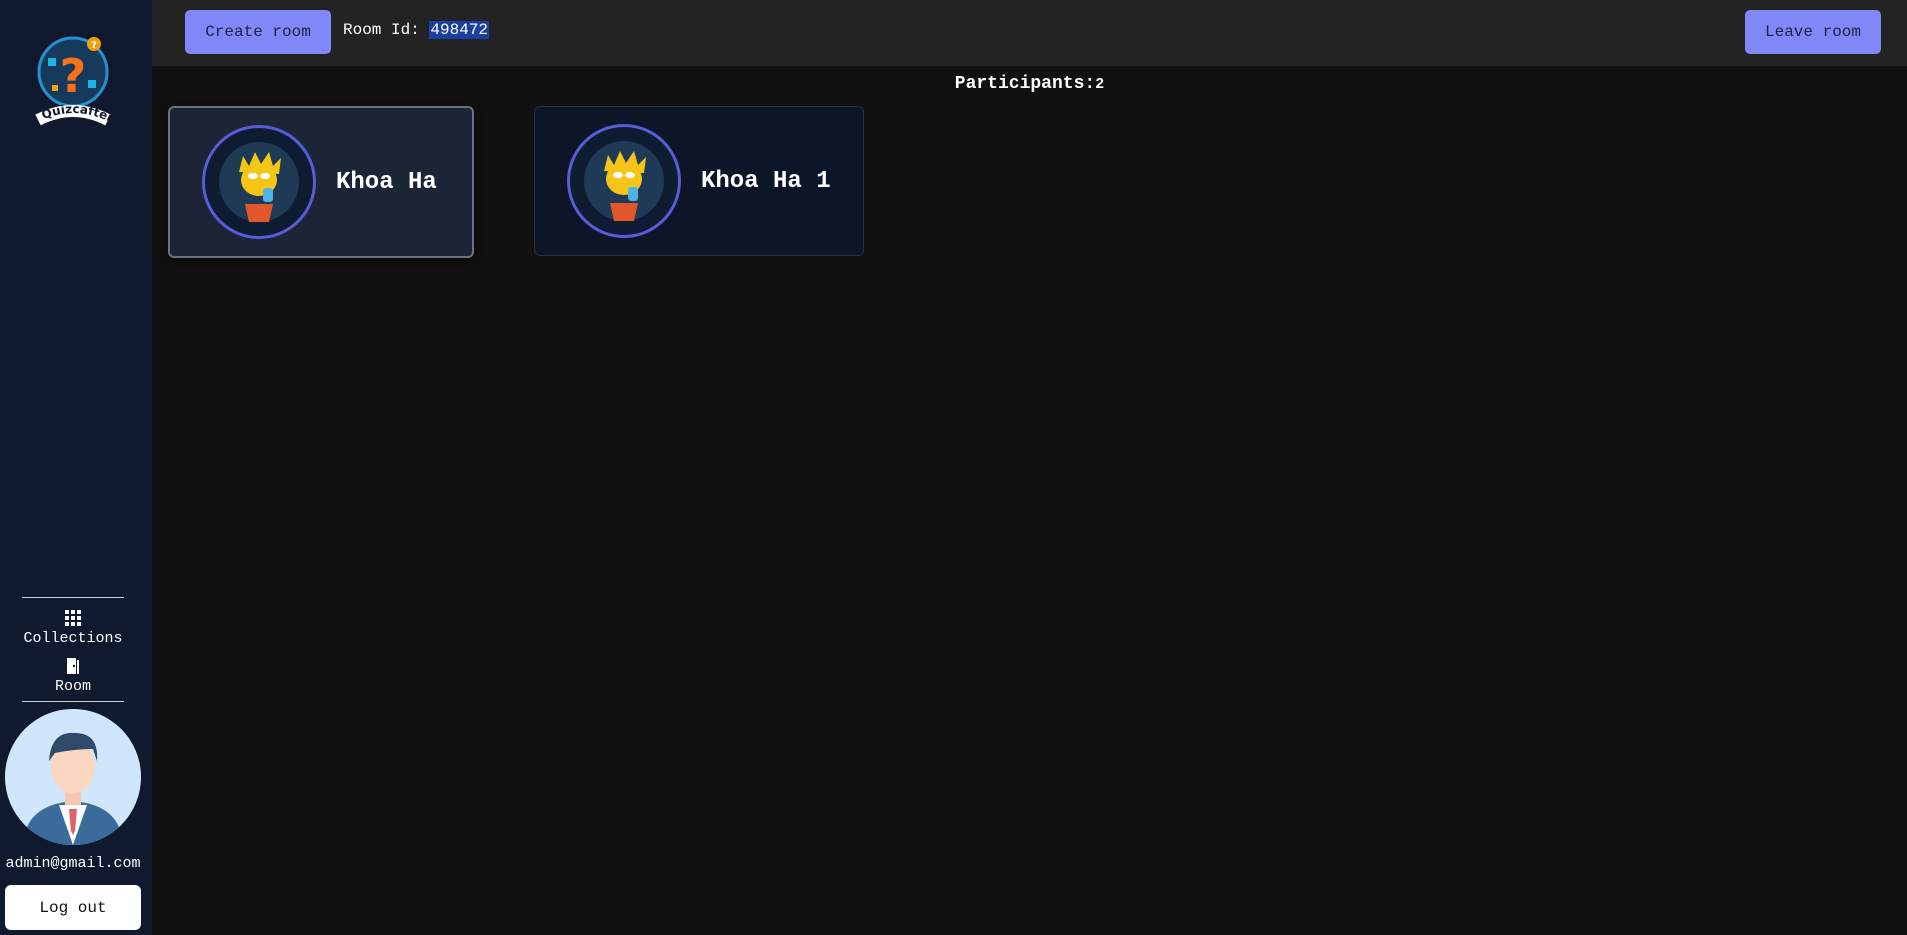 This screenshot has width=1907, height=935. Describe the element at coordinates (76, 467) in the screenshot. I see `sidebar: ? ? Quizcafters Collections` at that location.